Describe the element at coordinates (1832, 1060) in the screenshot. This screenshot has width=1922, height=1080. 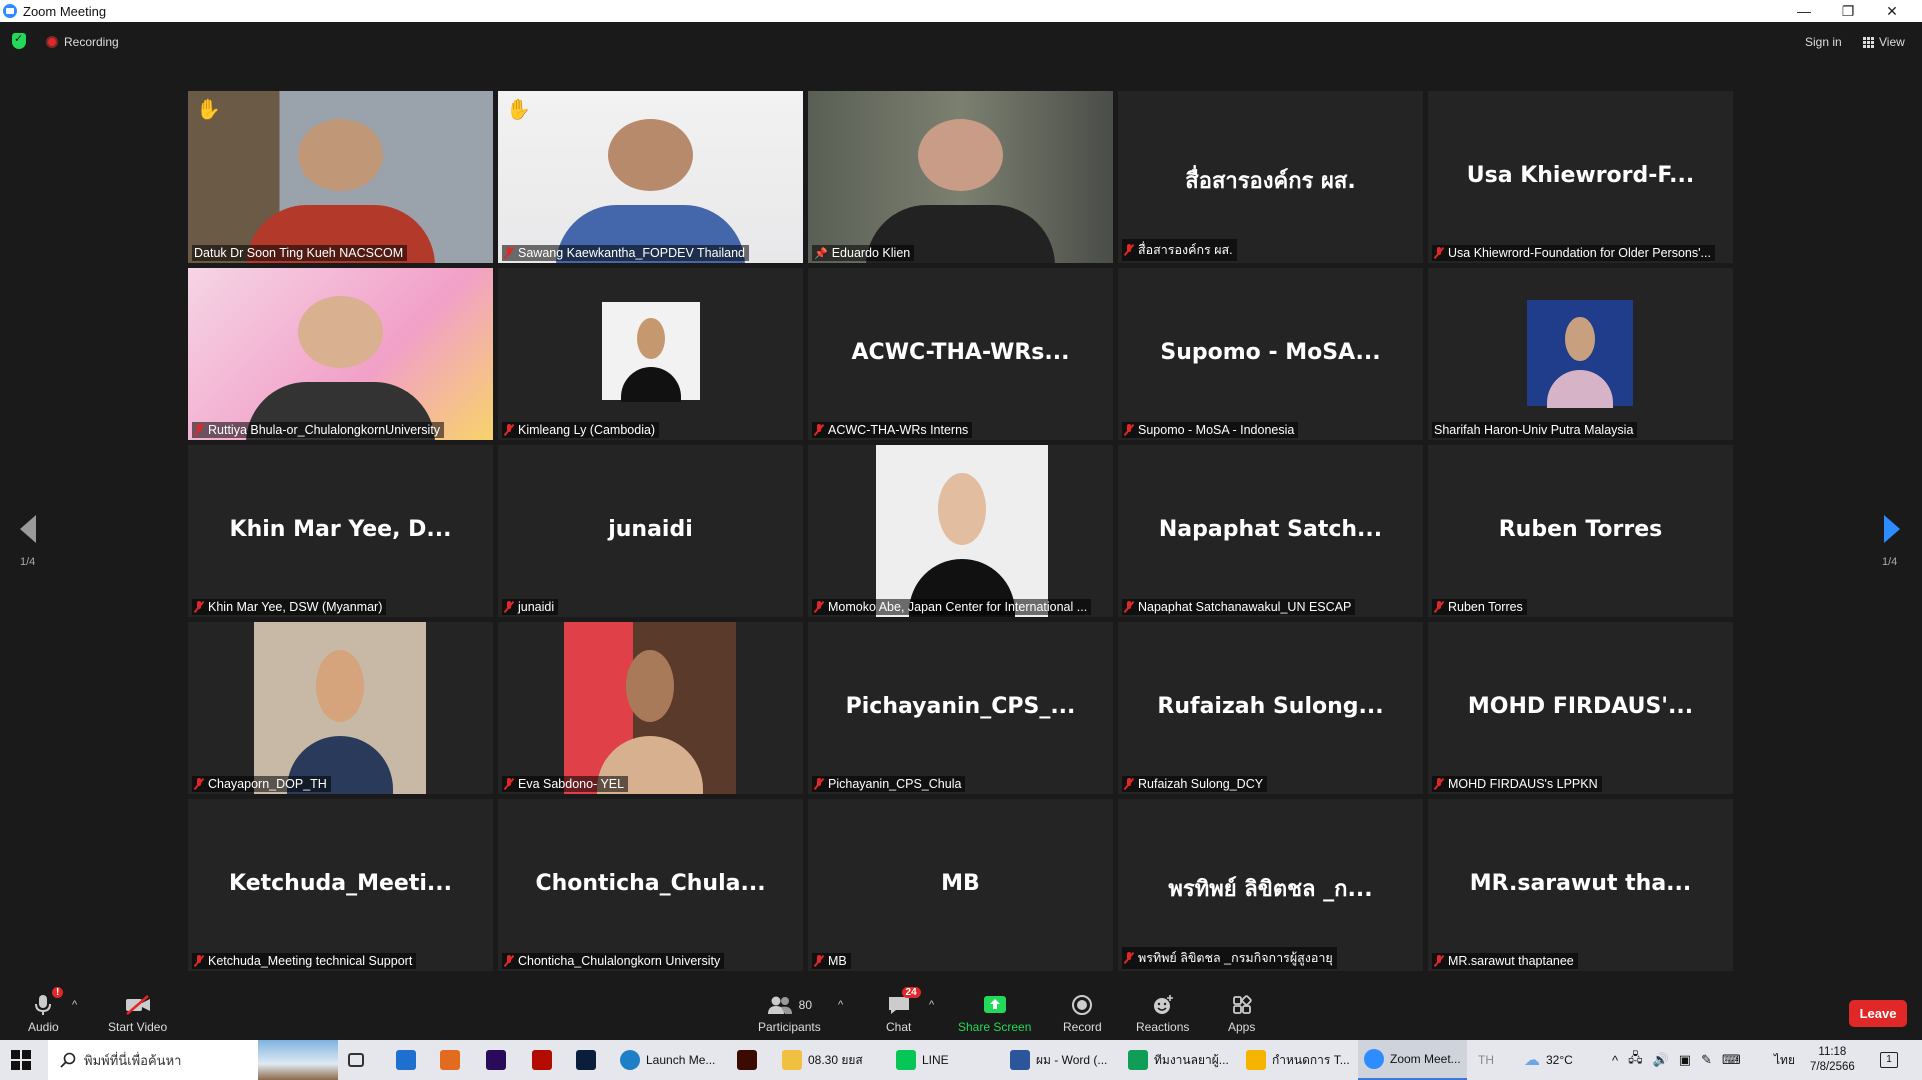
I see `clock: 11:18 7/8/2566` at that location.